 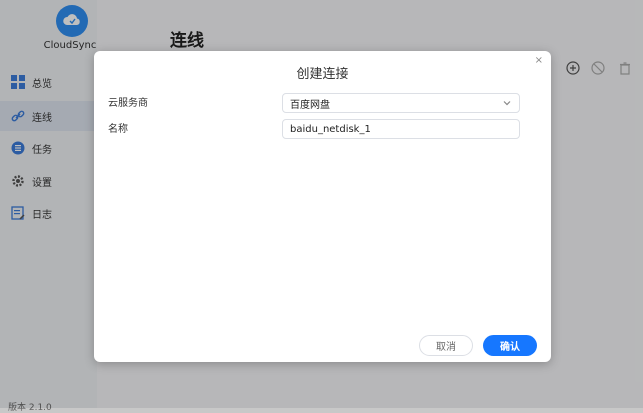 I want to click on confirm-button: 确认, so click(x=510, y=345).